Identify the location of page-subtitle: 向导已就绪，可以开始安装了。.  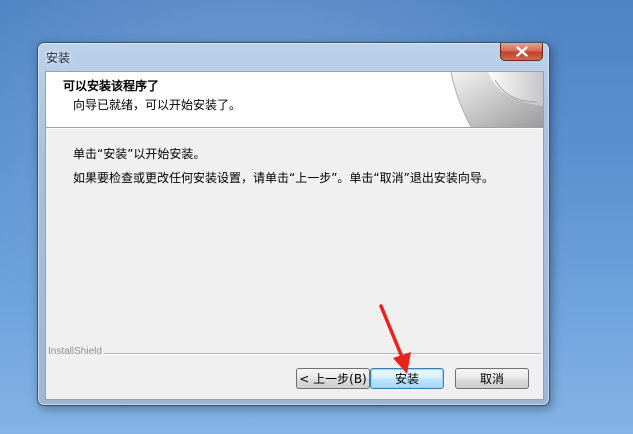
(157, 105).